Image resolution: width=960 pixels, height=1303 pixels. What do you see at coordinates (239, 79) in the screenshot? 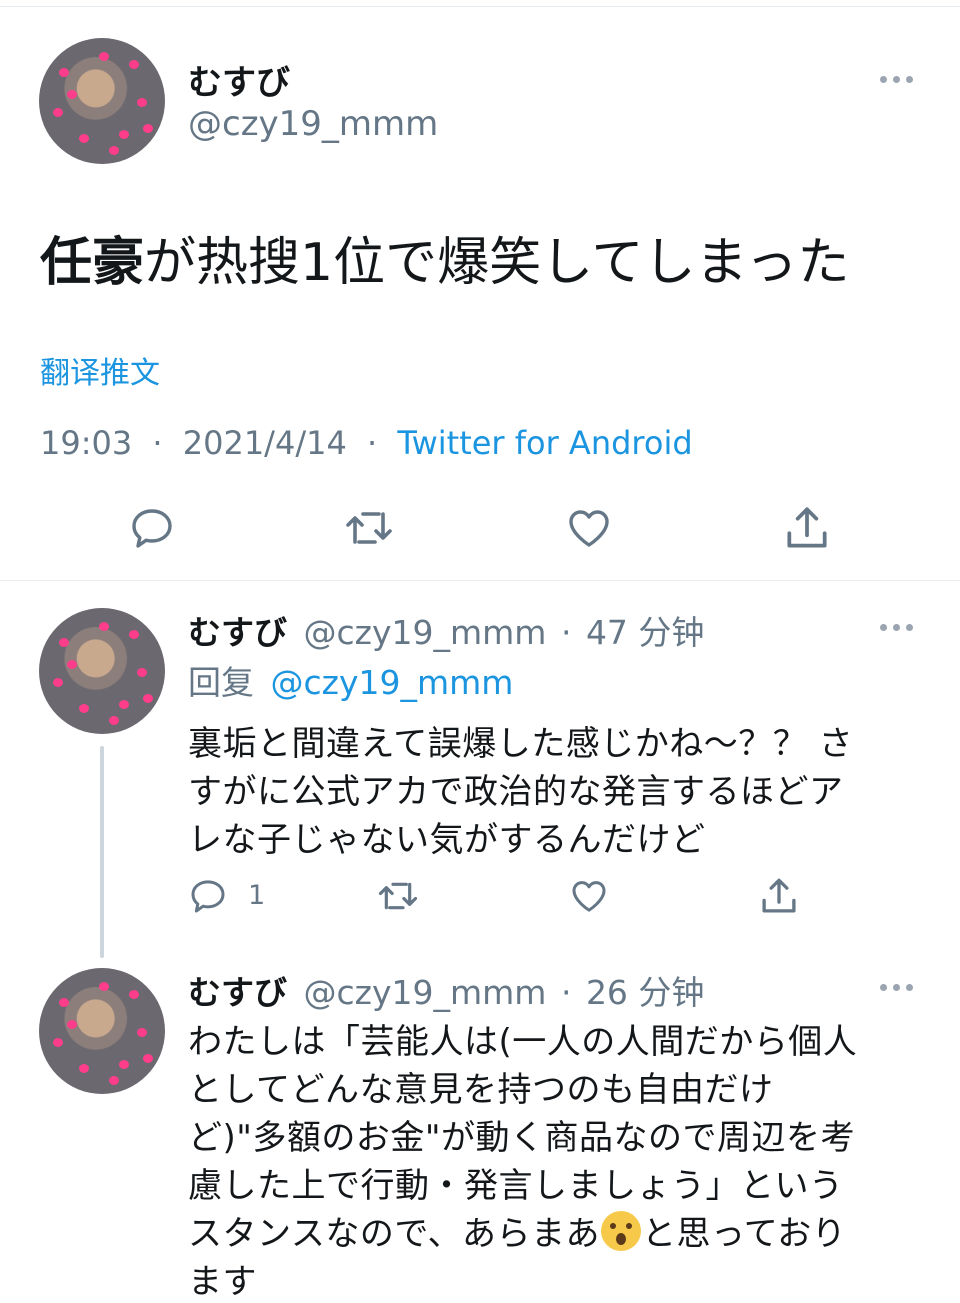
I see `main-tweet-display-name: むすび` at bounding box center [239, 79].